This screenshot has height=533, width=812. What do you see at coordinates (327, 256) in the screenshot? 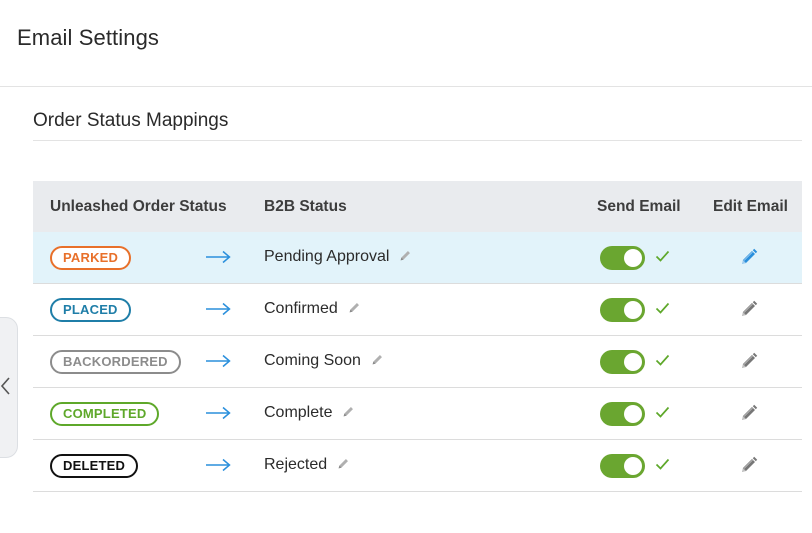
I see `b2b-status-label: Pending Approval` at bounding box center [327, 256].